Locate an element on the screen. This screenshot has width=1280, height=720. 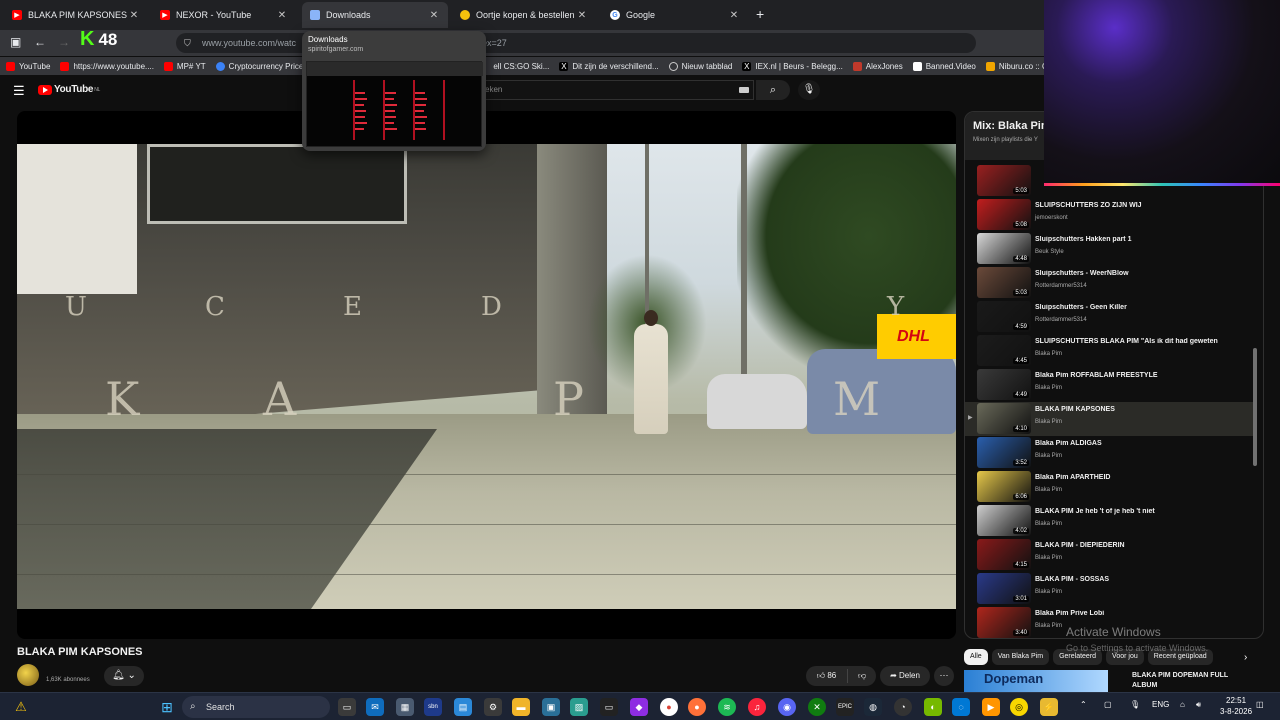
app-icon: ◆ is located at coordinates (639, 707).